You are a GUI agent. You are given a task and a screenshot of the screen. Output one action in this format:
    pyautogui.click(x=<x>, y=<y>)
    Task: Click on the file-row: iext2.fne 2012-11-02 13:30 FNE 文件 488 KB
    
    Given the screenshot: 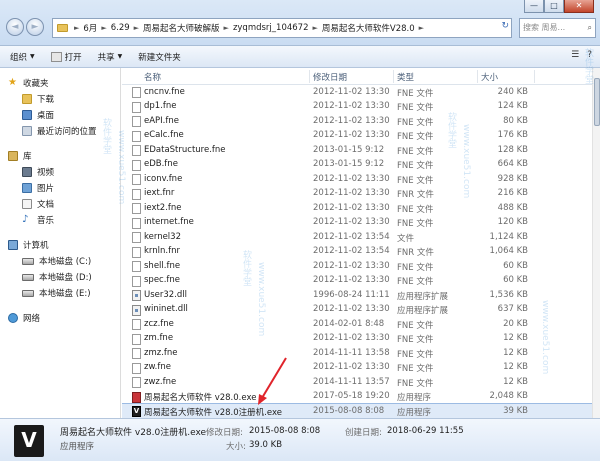 What is the action you would take?
    pyautogui.click(x=357, y=208)
    